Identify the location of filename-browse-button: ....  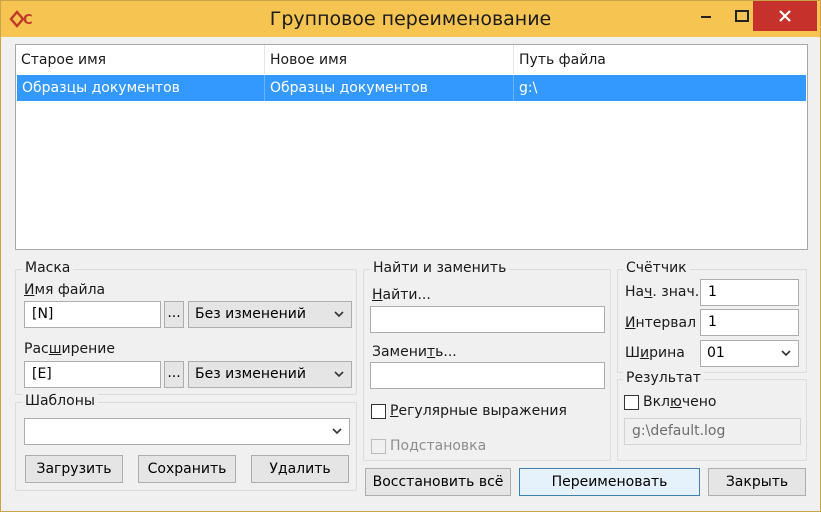
(174, 314).